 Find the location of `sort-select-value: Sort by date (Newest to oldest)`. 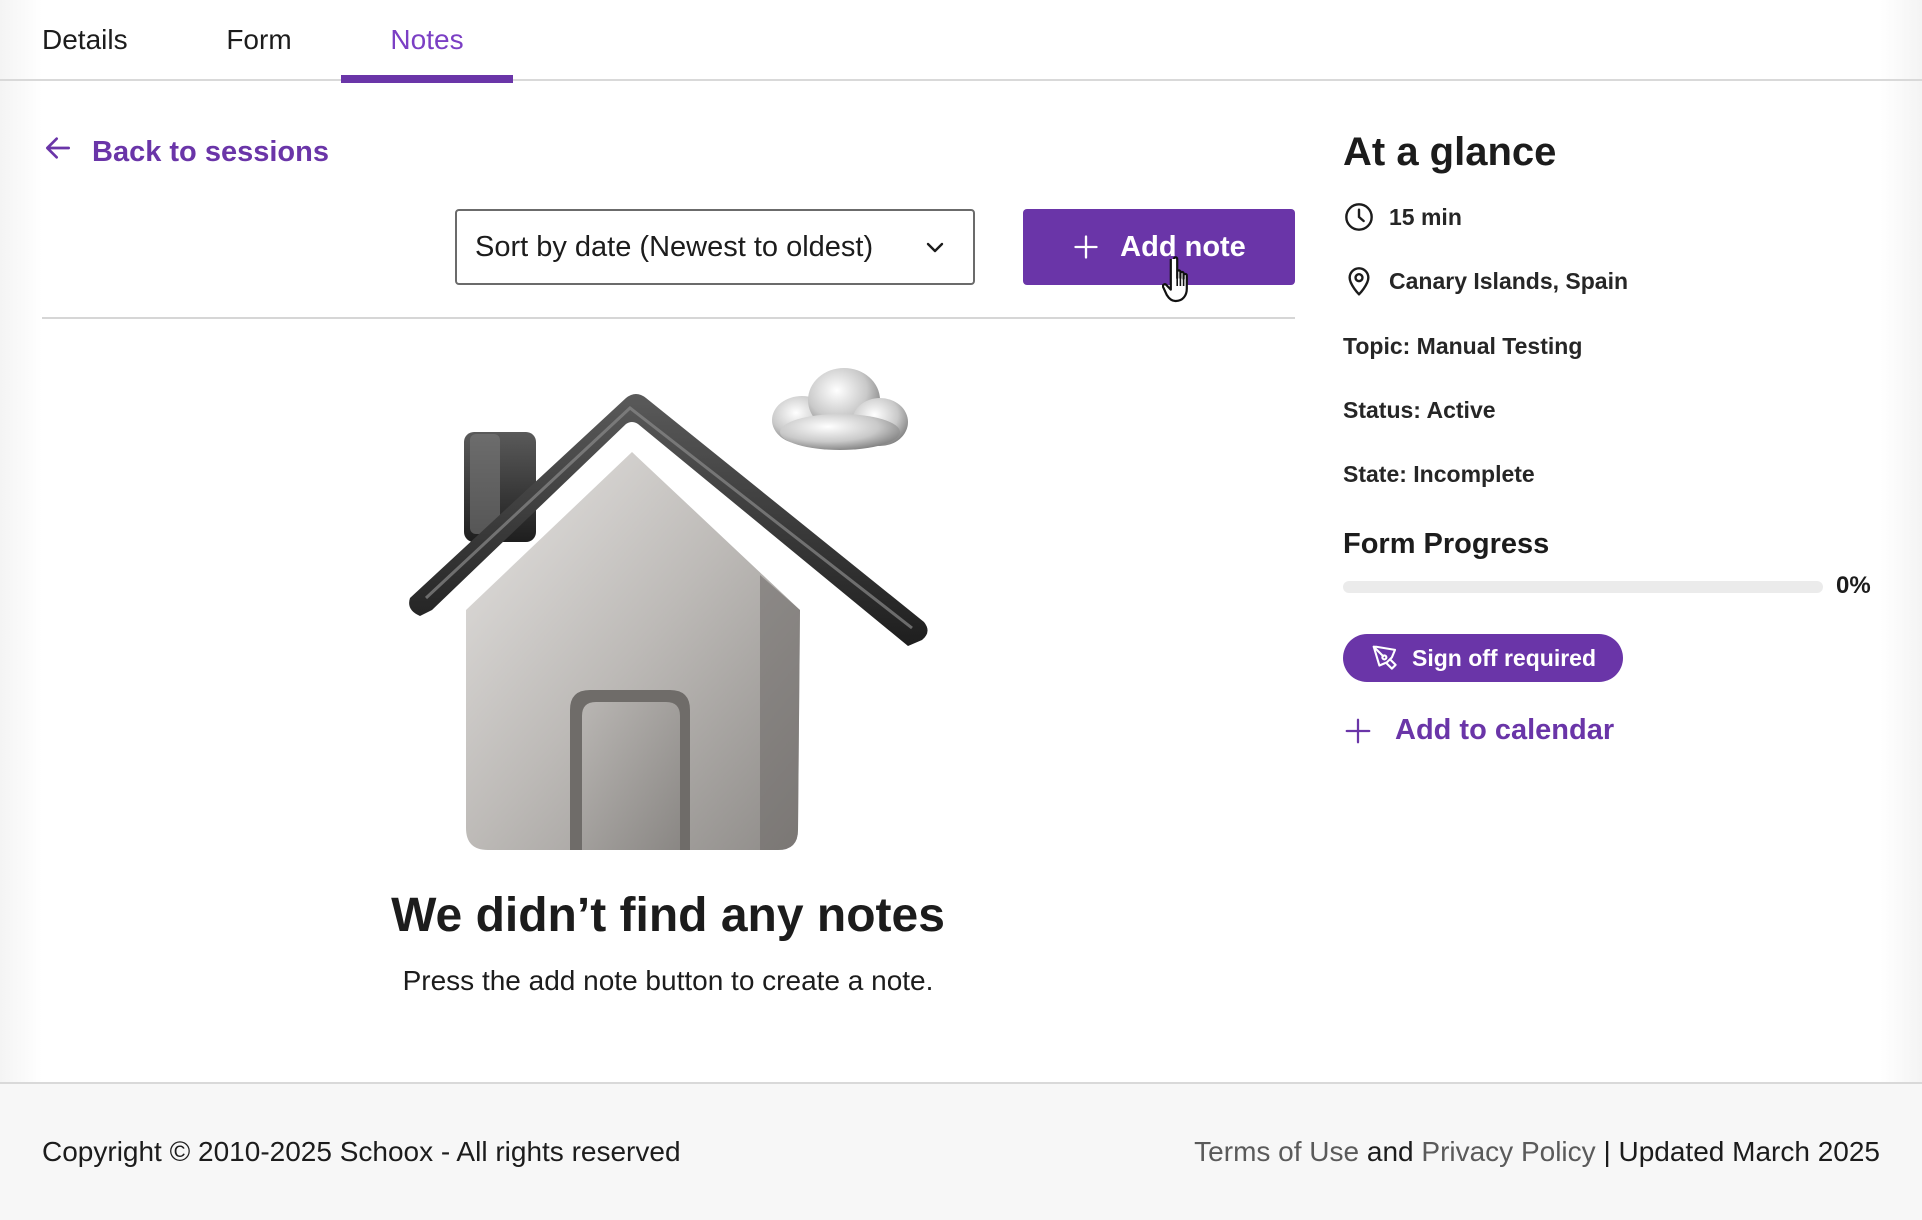

sort-select-value: Sort by date (Newest to oldest) is located at coordinates (674, 246).